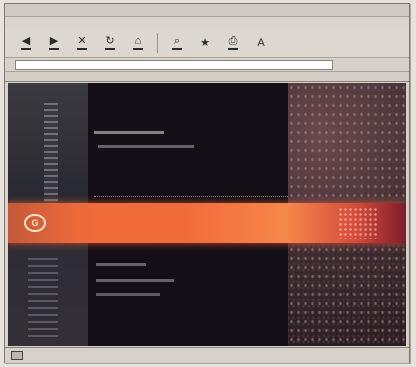 The height and width of the screenshot is (367, 416). Describe the element at coordinates (17, 355) in the screenshot. I see `page-icon` at that location.